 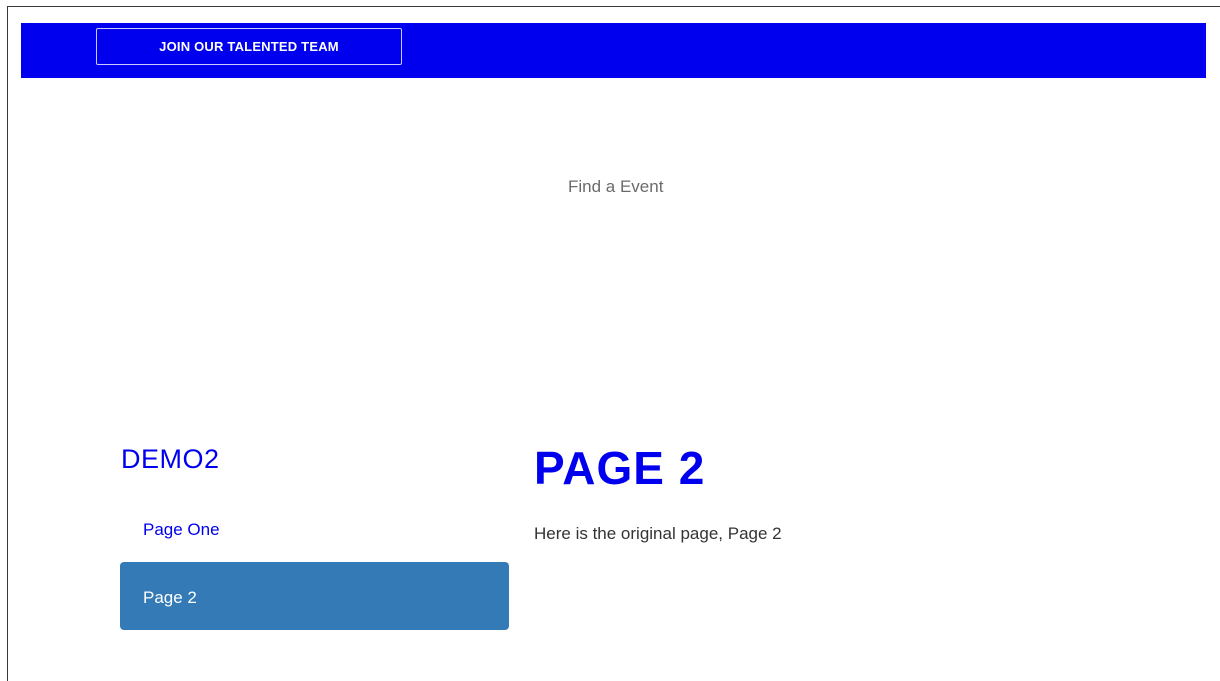 What do you see at coordinates (615, 187) in the screenshot?
I see `find-event-link: Find a Event` at bounding box center [615, 187].